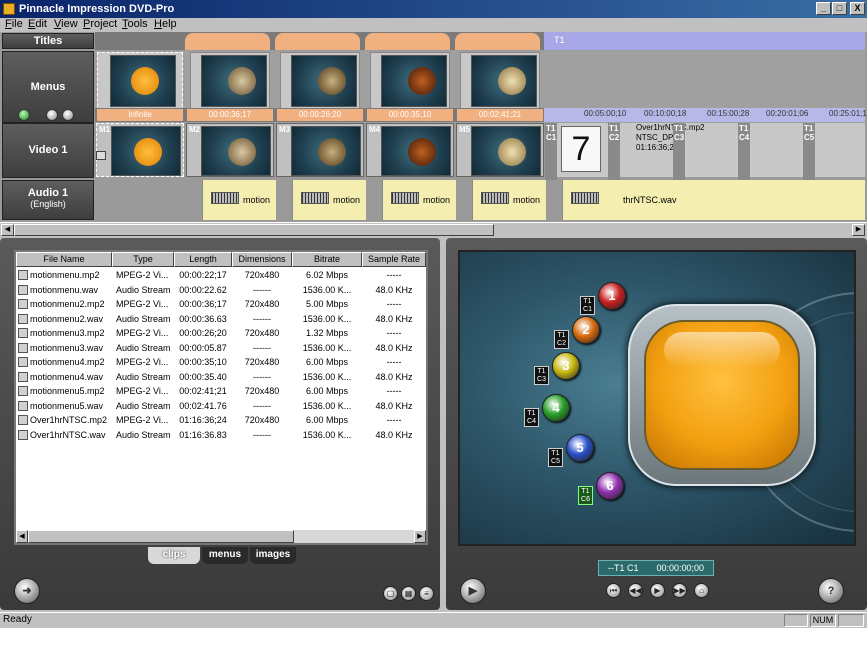 This screenshot has height=650, width=867. I want to click on close-button: X, so click(857, 8).